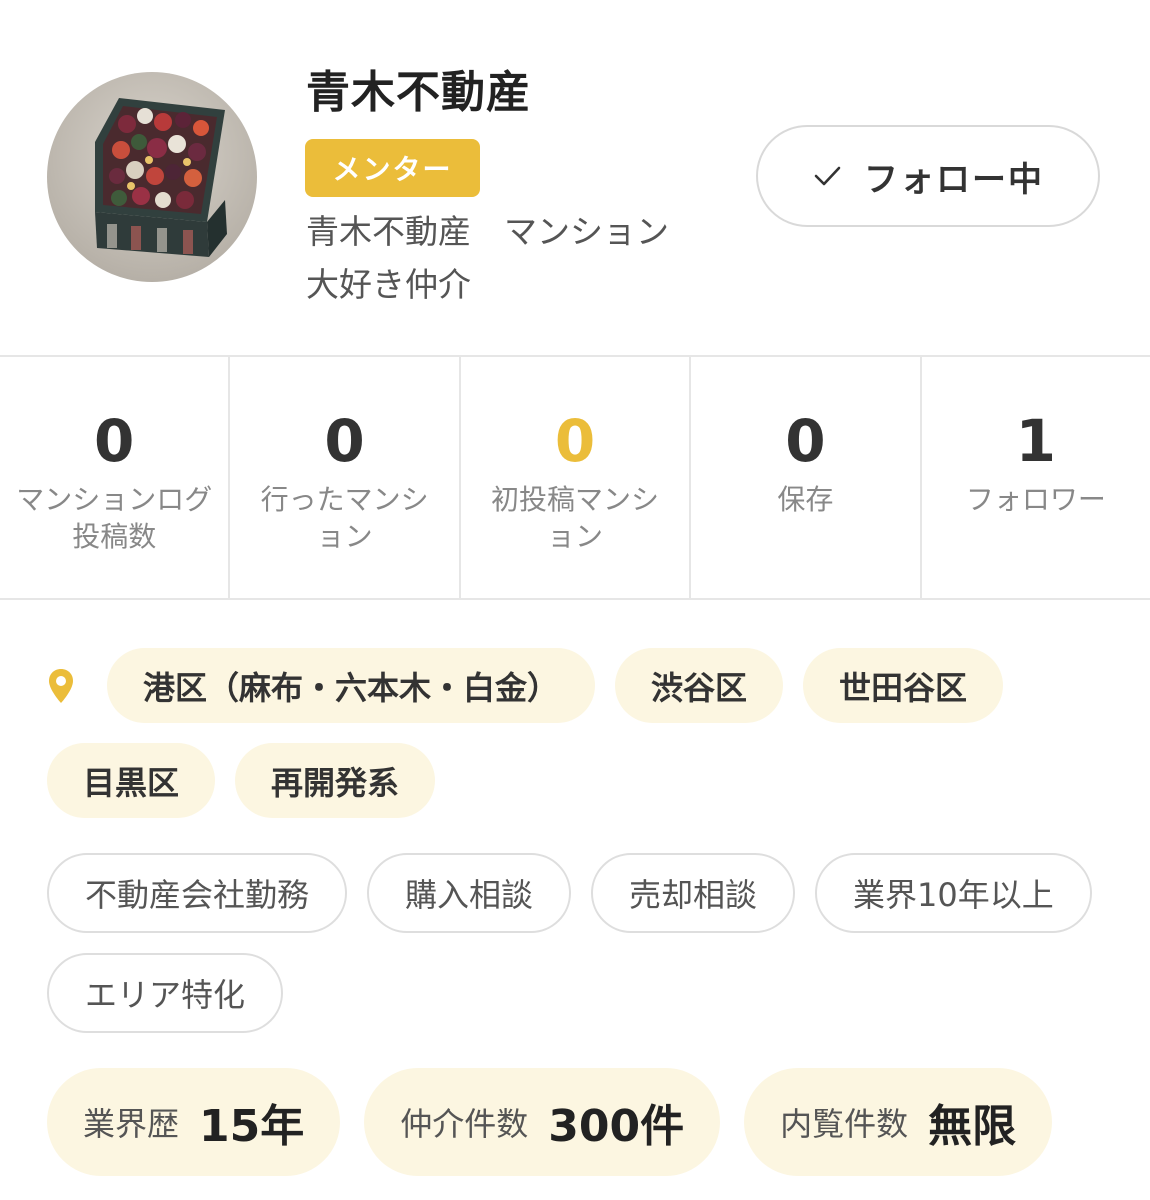 The height and width of the screenshot is (1200, 1150). I want to click on metric-label: 内覧件数, so click(844, 1124).